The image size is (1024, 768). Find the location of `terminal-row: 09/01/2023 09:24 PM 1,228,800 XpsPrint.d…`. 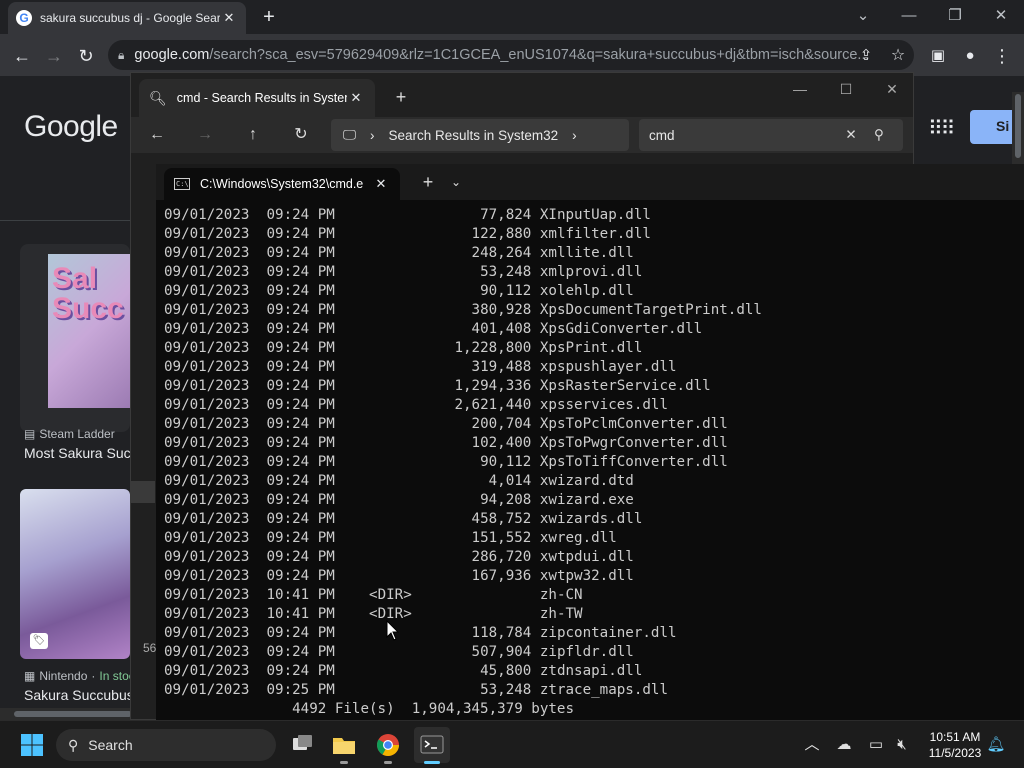

terminal-row: 09/01/2023 09:24 PM 1,228,800 XpsPrint.d… is located at coordinates (592, 348).